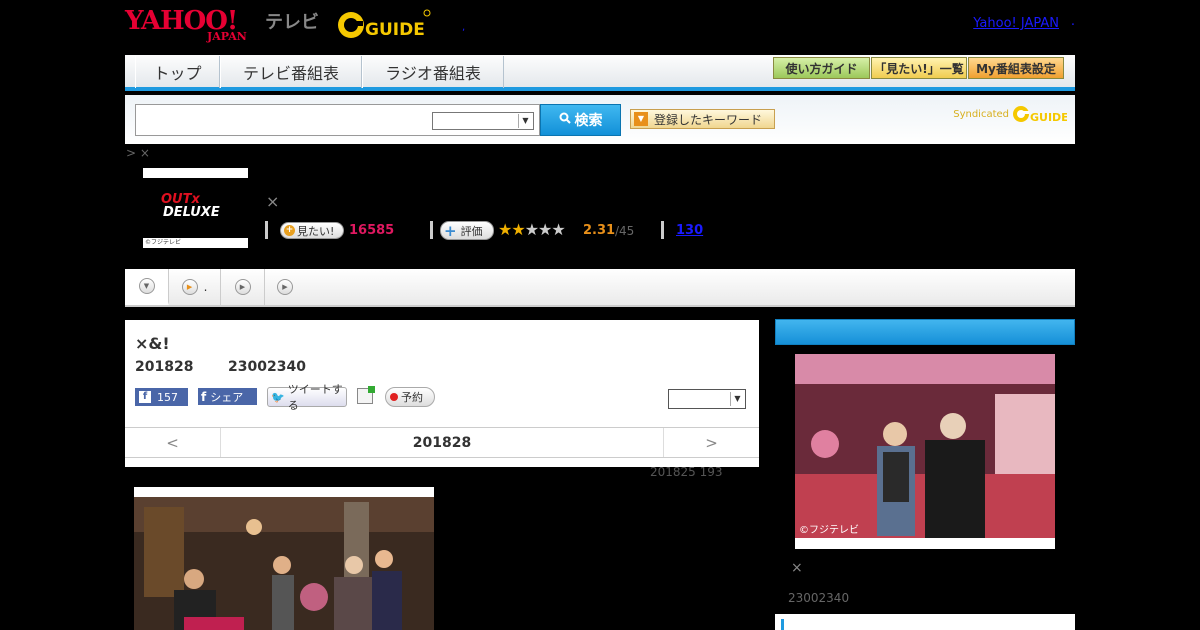  What do you see at coordinates (925, 332) in the screenshot?
I see `side-panel-header` at bounding box center [925, 332].